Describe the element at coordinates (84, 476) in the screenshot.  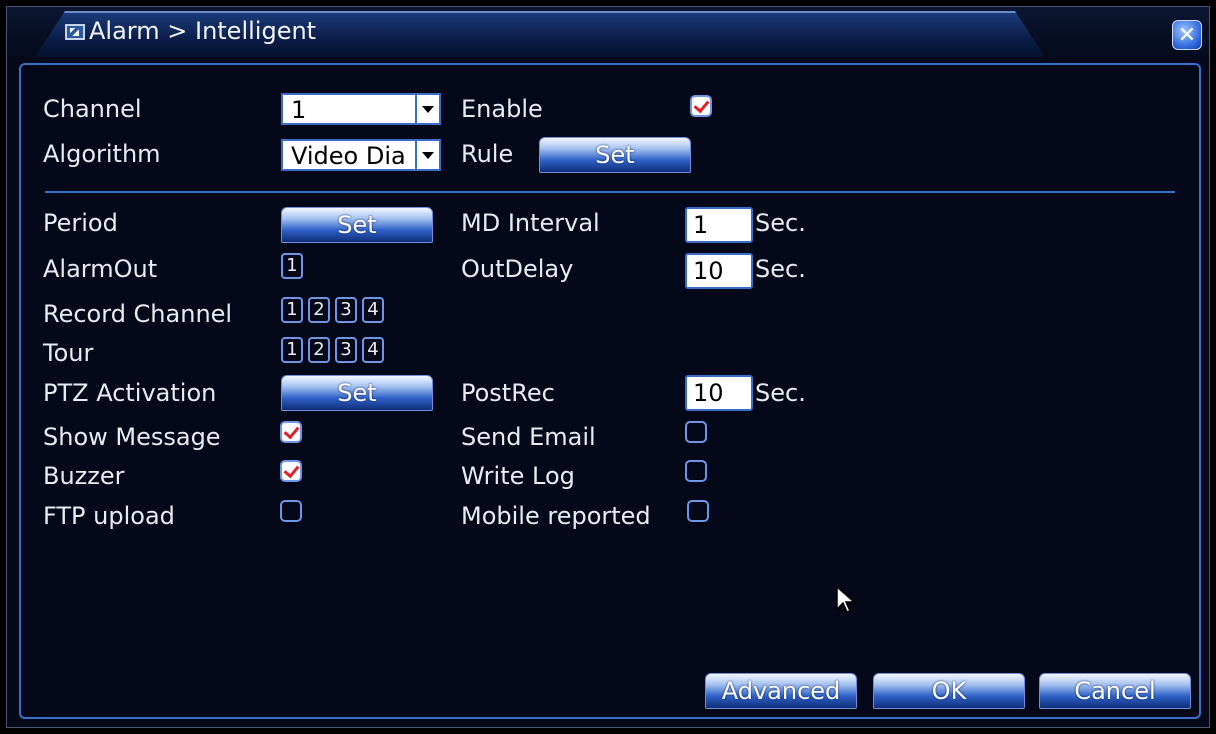
I see `buzzer-label: Buzzer` at that location.